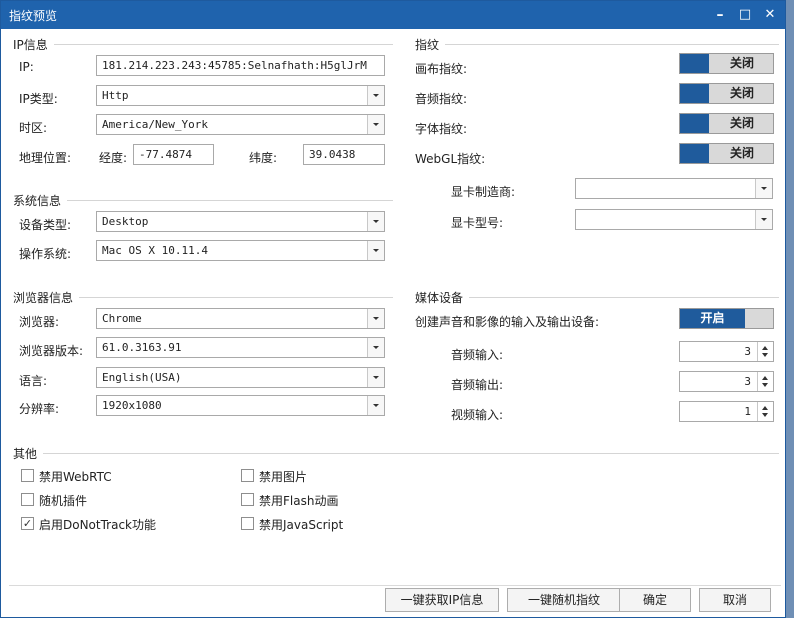 The width and height of the screenshot is (794, 618). Describe the element at coordinates (27, 475) in the screenshot. I see `disable-webrtc-checkbox` at that location.